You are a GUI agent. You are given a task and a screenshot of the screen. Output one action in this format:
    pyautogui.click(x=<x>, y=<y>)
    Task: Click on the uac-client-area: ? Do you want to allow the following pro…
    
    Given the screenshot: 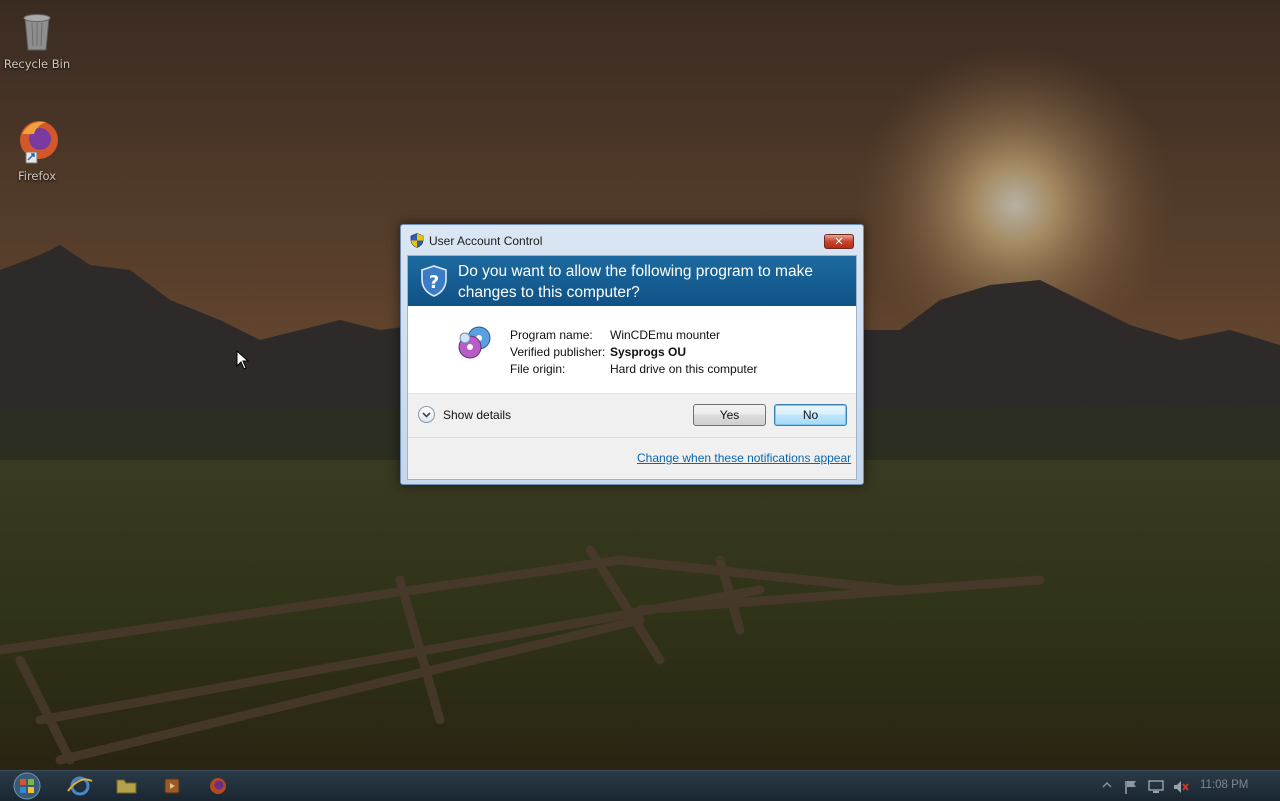 What is the action you would take?
    pyautogui.click(x=632, y=367)
    